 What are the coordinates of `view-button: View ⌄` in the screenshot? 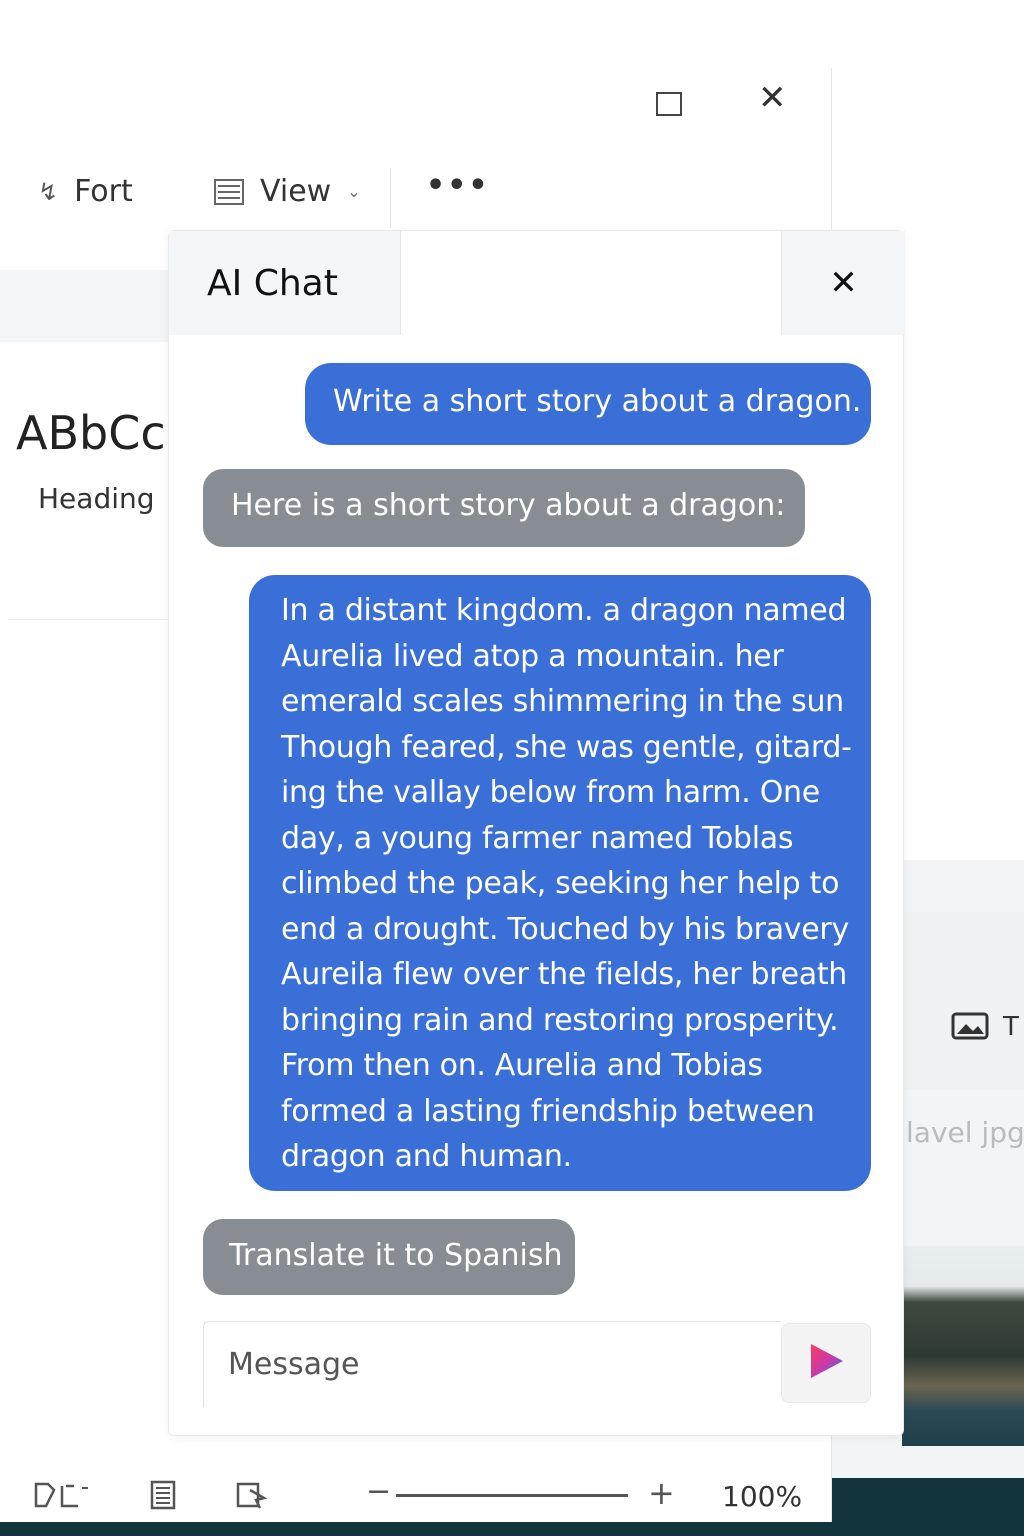 It's located at (287, 191).